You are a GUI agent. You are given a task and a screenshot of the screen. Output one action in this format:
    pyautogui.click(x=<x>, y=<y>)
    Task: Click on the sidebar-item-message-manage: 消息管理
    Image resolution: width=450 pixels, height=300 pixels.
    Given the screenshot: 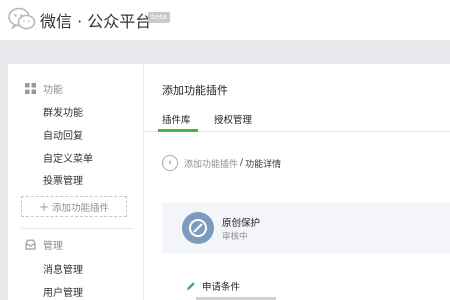 What is the action you would take?
    pyautogui.click(x=63, y=268)
    